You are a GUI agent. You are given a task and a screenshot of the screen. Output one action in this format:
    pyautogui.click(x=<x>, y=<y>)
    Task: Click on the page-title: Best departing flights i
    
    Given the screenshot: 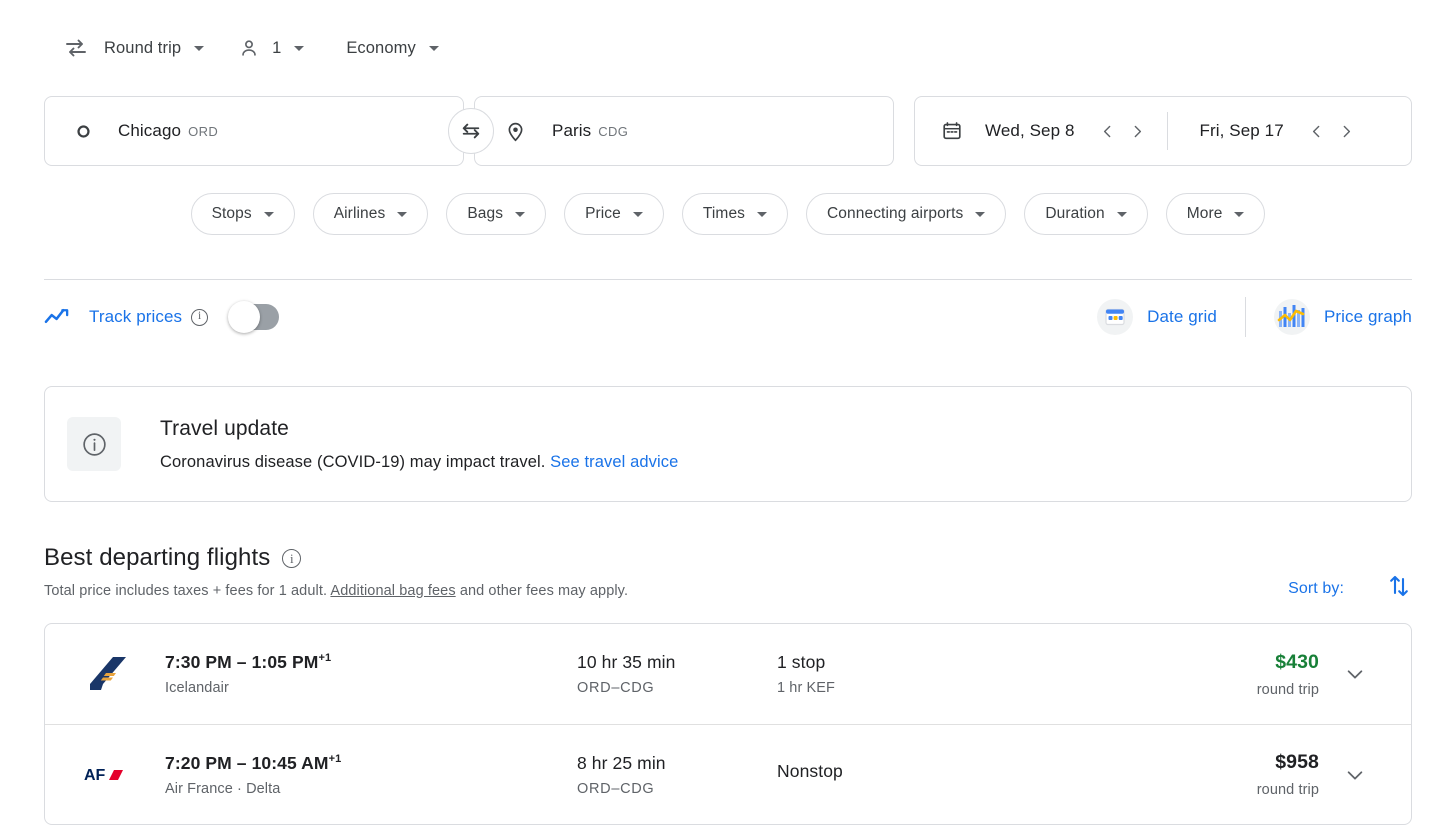 What is the action you would take?
    pyautogui.click(x=336, y=558)
    